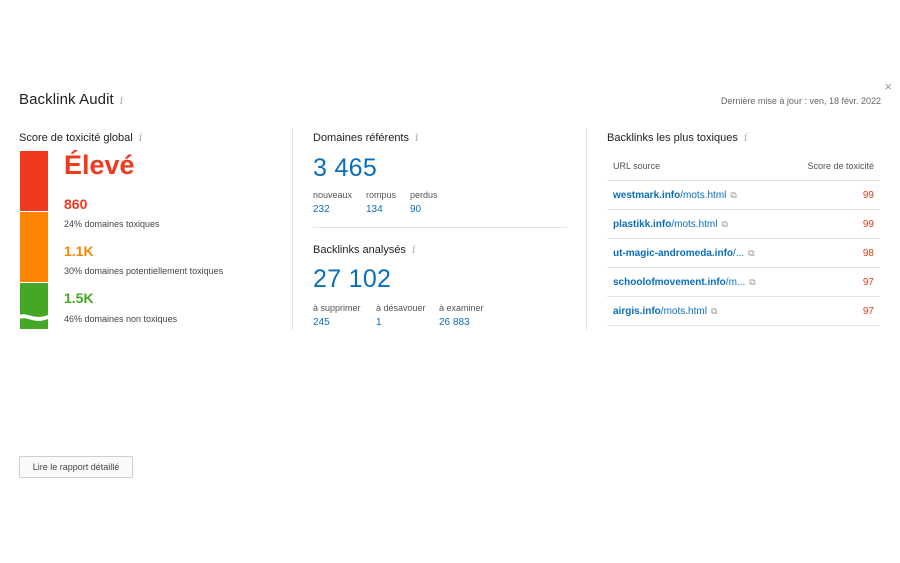 Image resolution: width=900 pixels, height=563 pixels. What do you see at coordinates (321, 322) in the screenshot?
I see `stat-value-to-remove: 245` at bounding box center [321, 322].